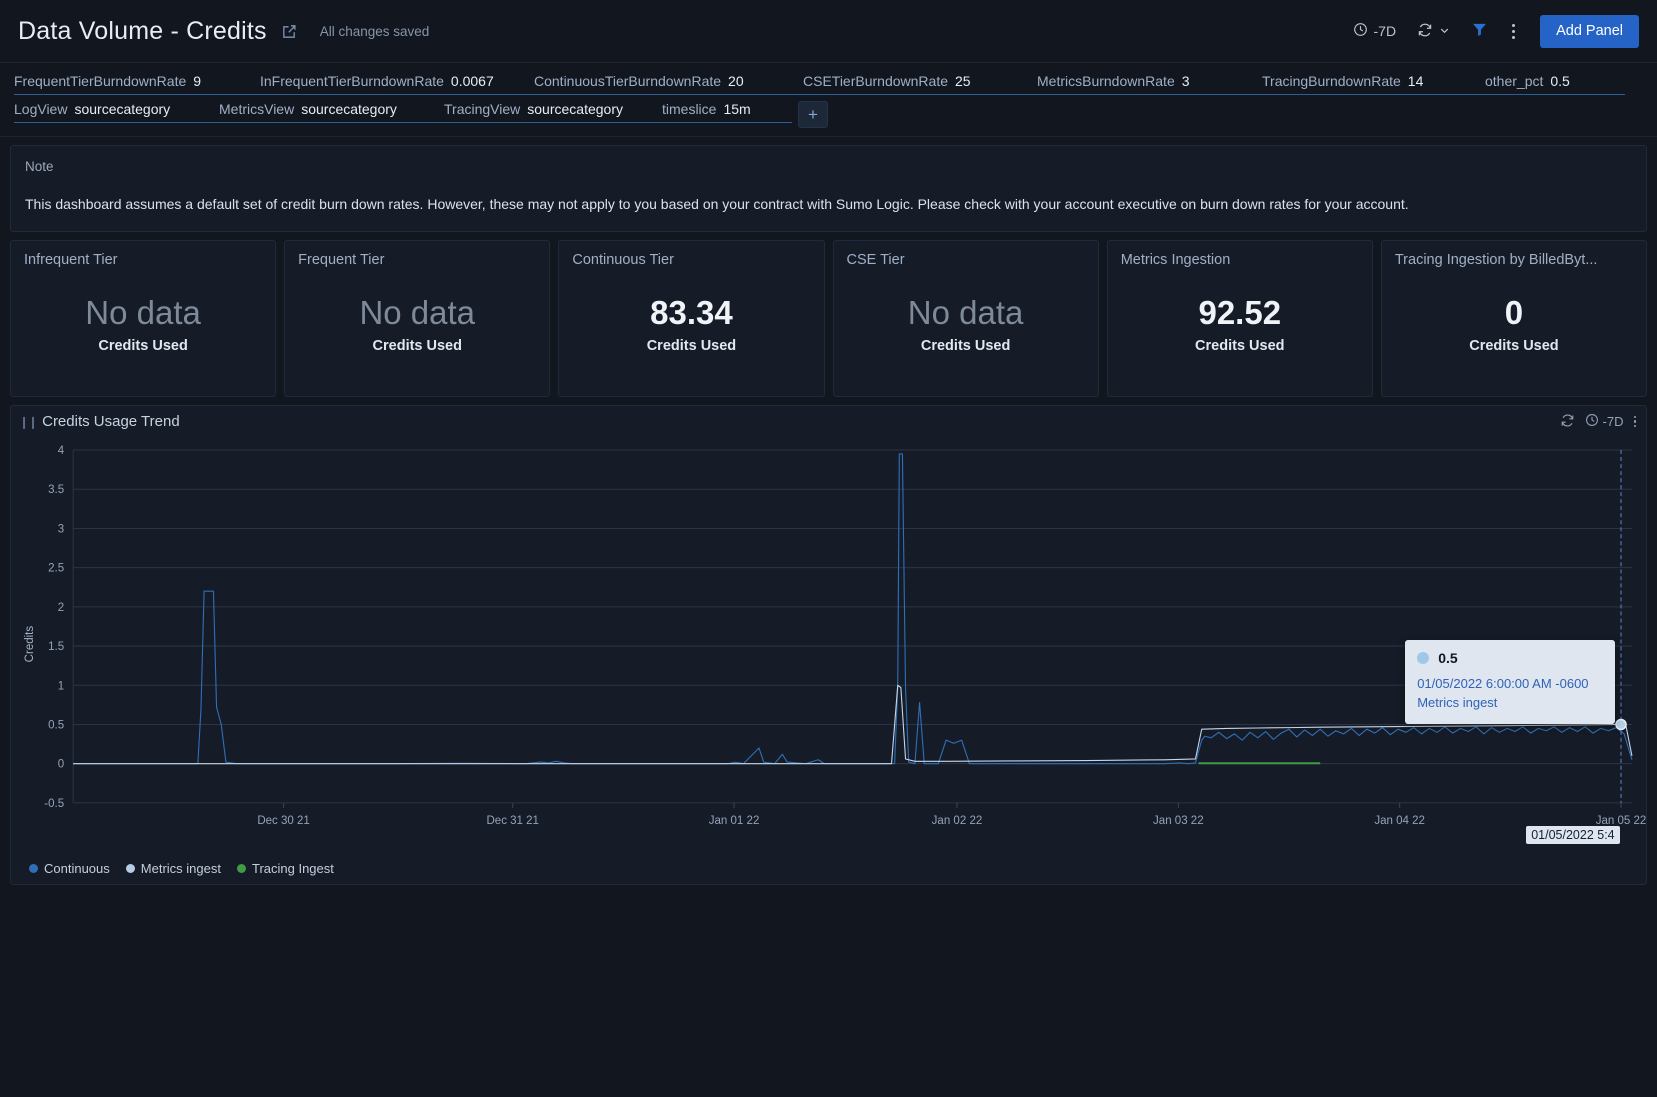  What do you see at coordinates (292, 869) in the screenshot?
I see `legend-label: Tracing Ingest` at bounding box center [292, 869].